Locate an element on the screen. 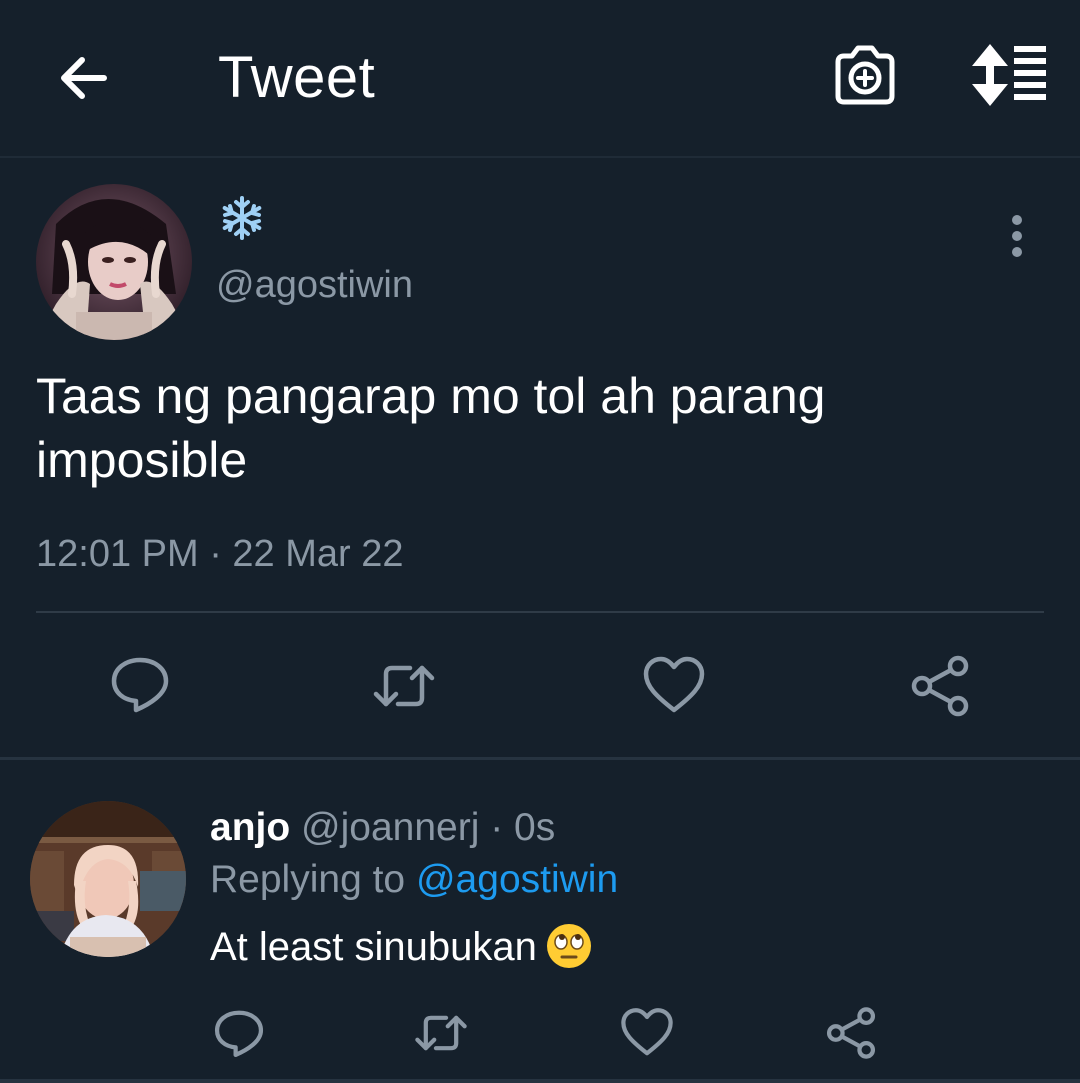 The image size is (1080, 1083). retweet-button is located at coordinates (404, 686).